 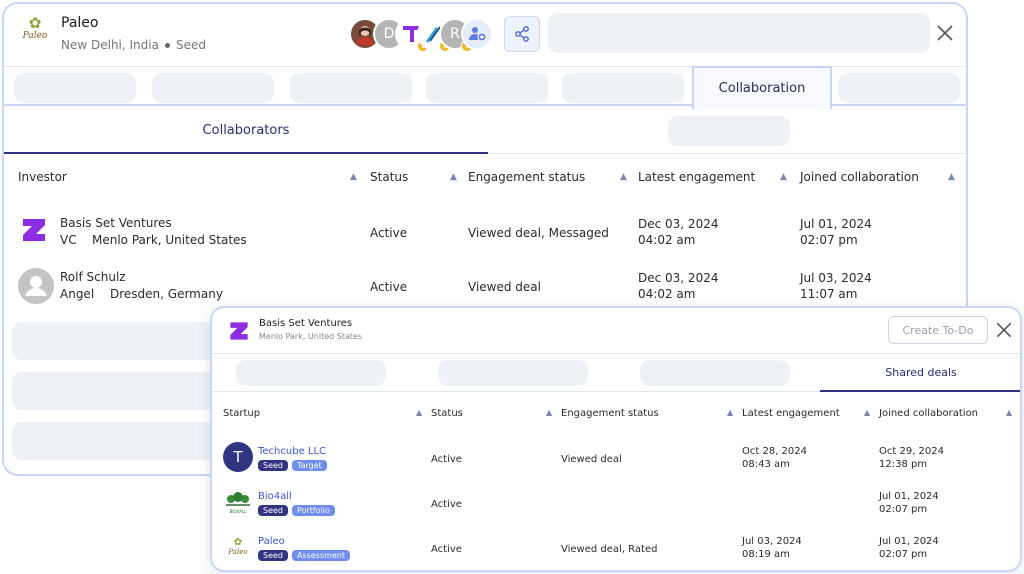 What do you see at coordinates (766, 554) in the screenshot?
I see `latest-time: 08:19 am` at bounding box center [766, 554].